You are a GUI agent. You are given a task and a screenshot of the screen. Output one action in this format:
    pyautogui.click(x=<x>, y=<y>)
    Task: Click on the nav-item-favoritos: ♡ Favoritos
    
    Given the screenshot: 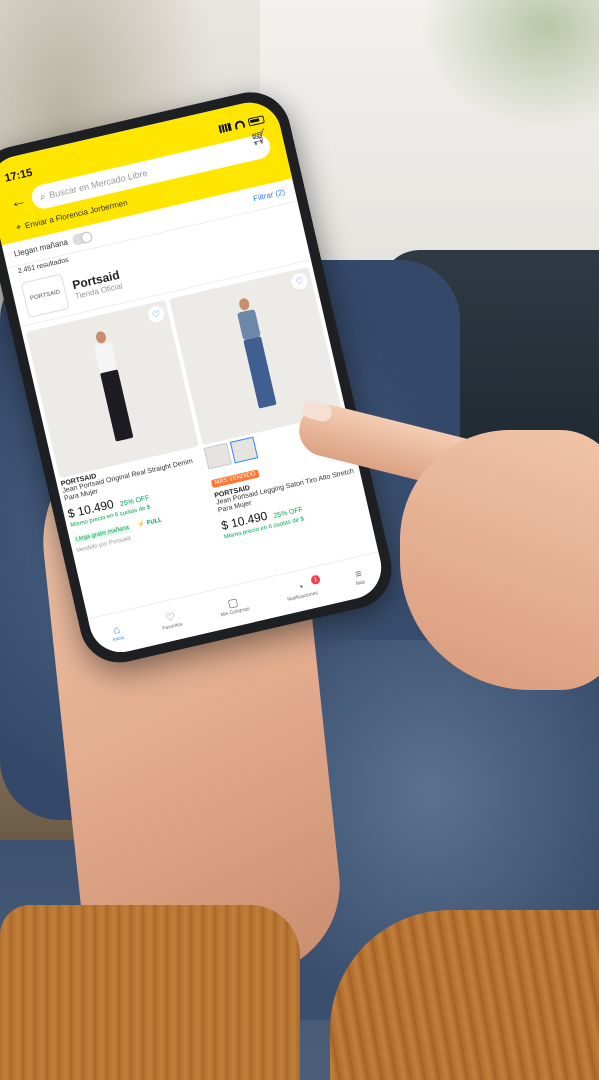 What is the action you would take?
    pyautogui.click(x=171, y=621)
    